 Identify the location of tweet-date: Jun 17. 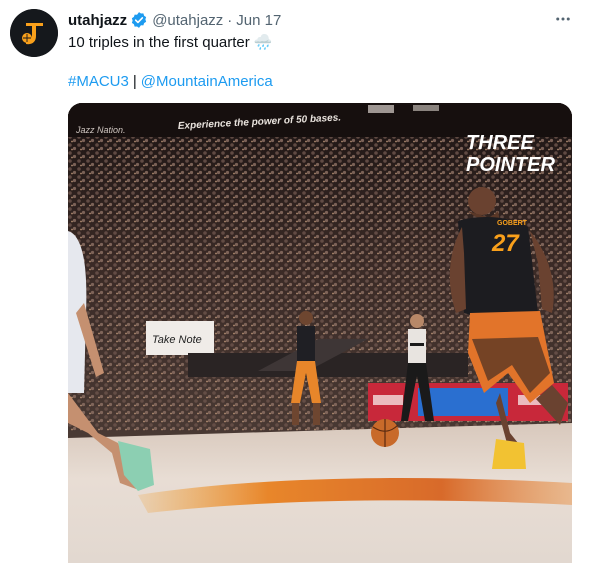
(258, 20).